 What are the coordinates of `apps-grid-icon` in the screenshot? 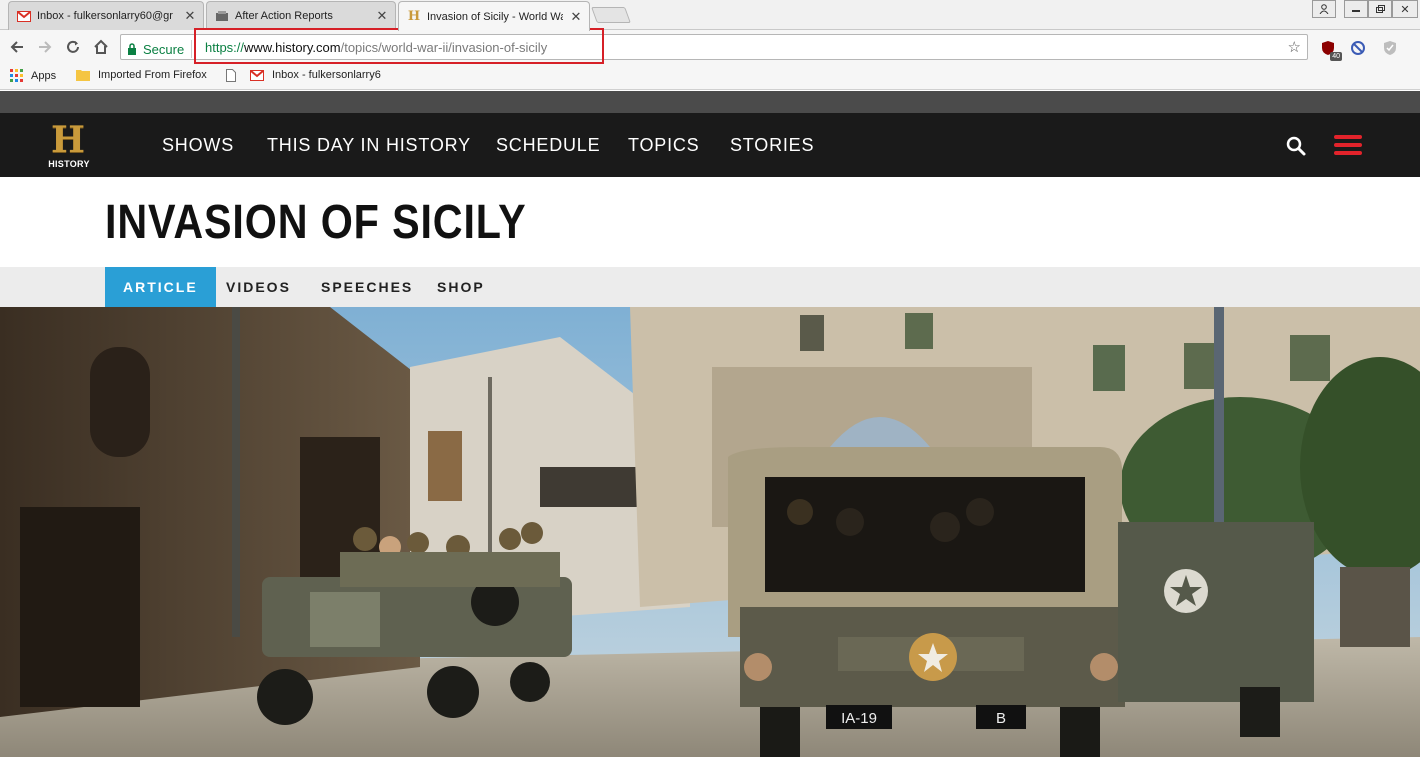 It's located at (16, 75).